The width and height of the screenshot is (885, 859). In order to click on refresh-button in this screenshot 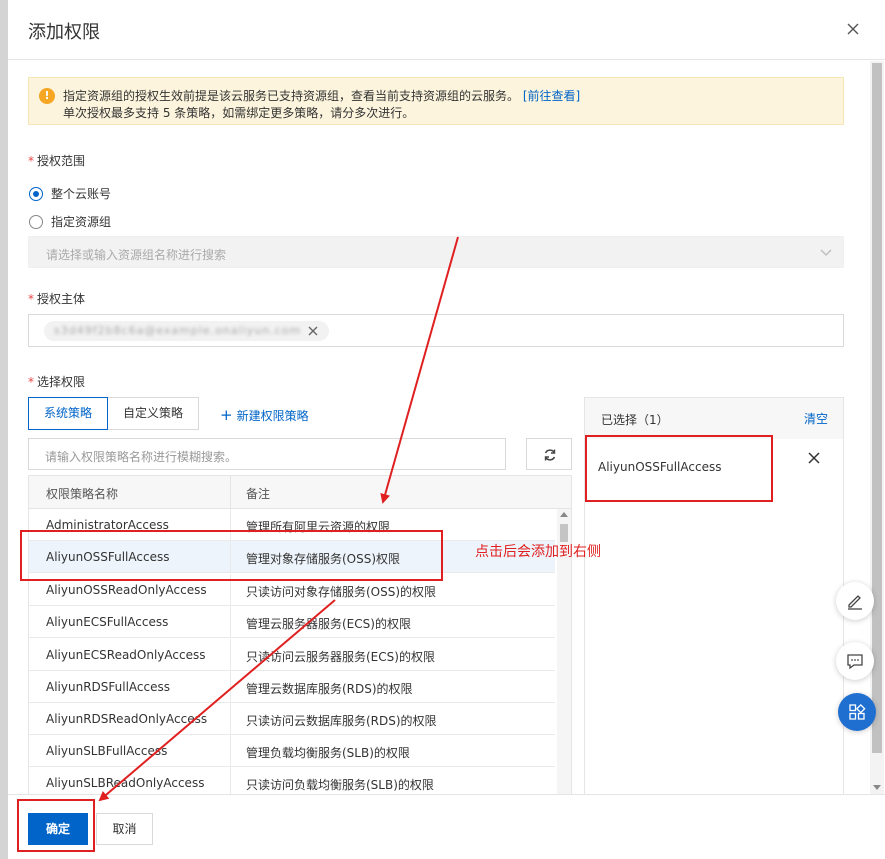, I will do `click(549, 454)`.